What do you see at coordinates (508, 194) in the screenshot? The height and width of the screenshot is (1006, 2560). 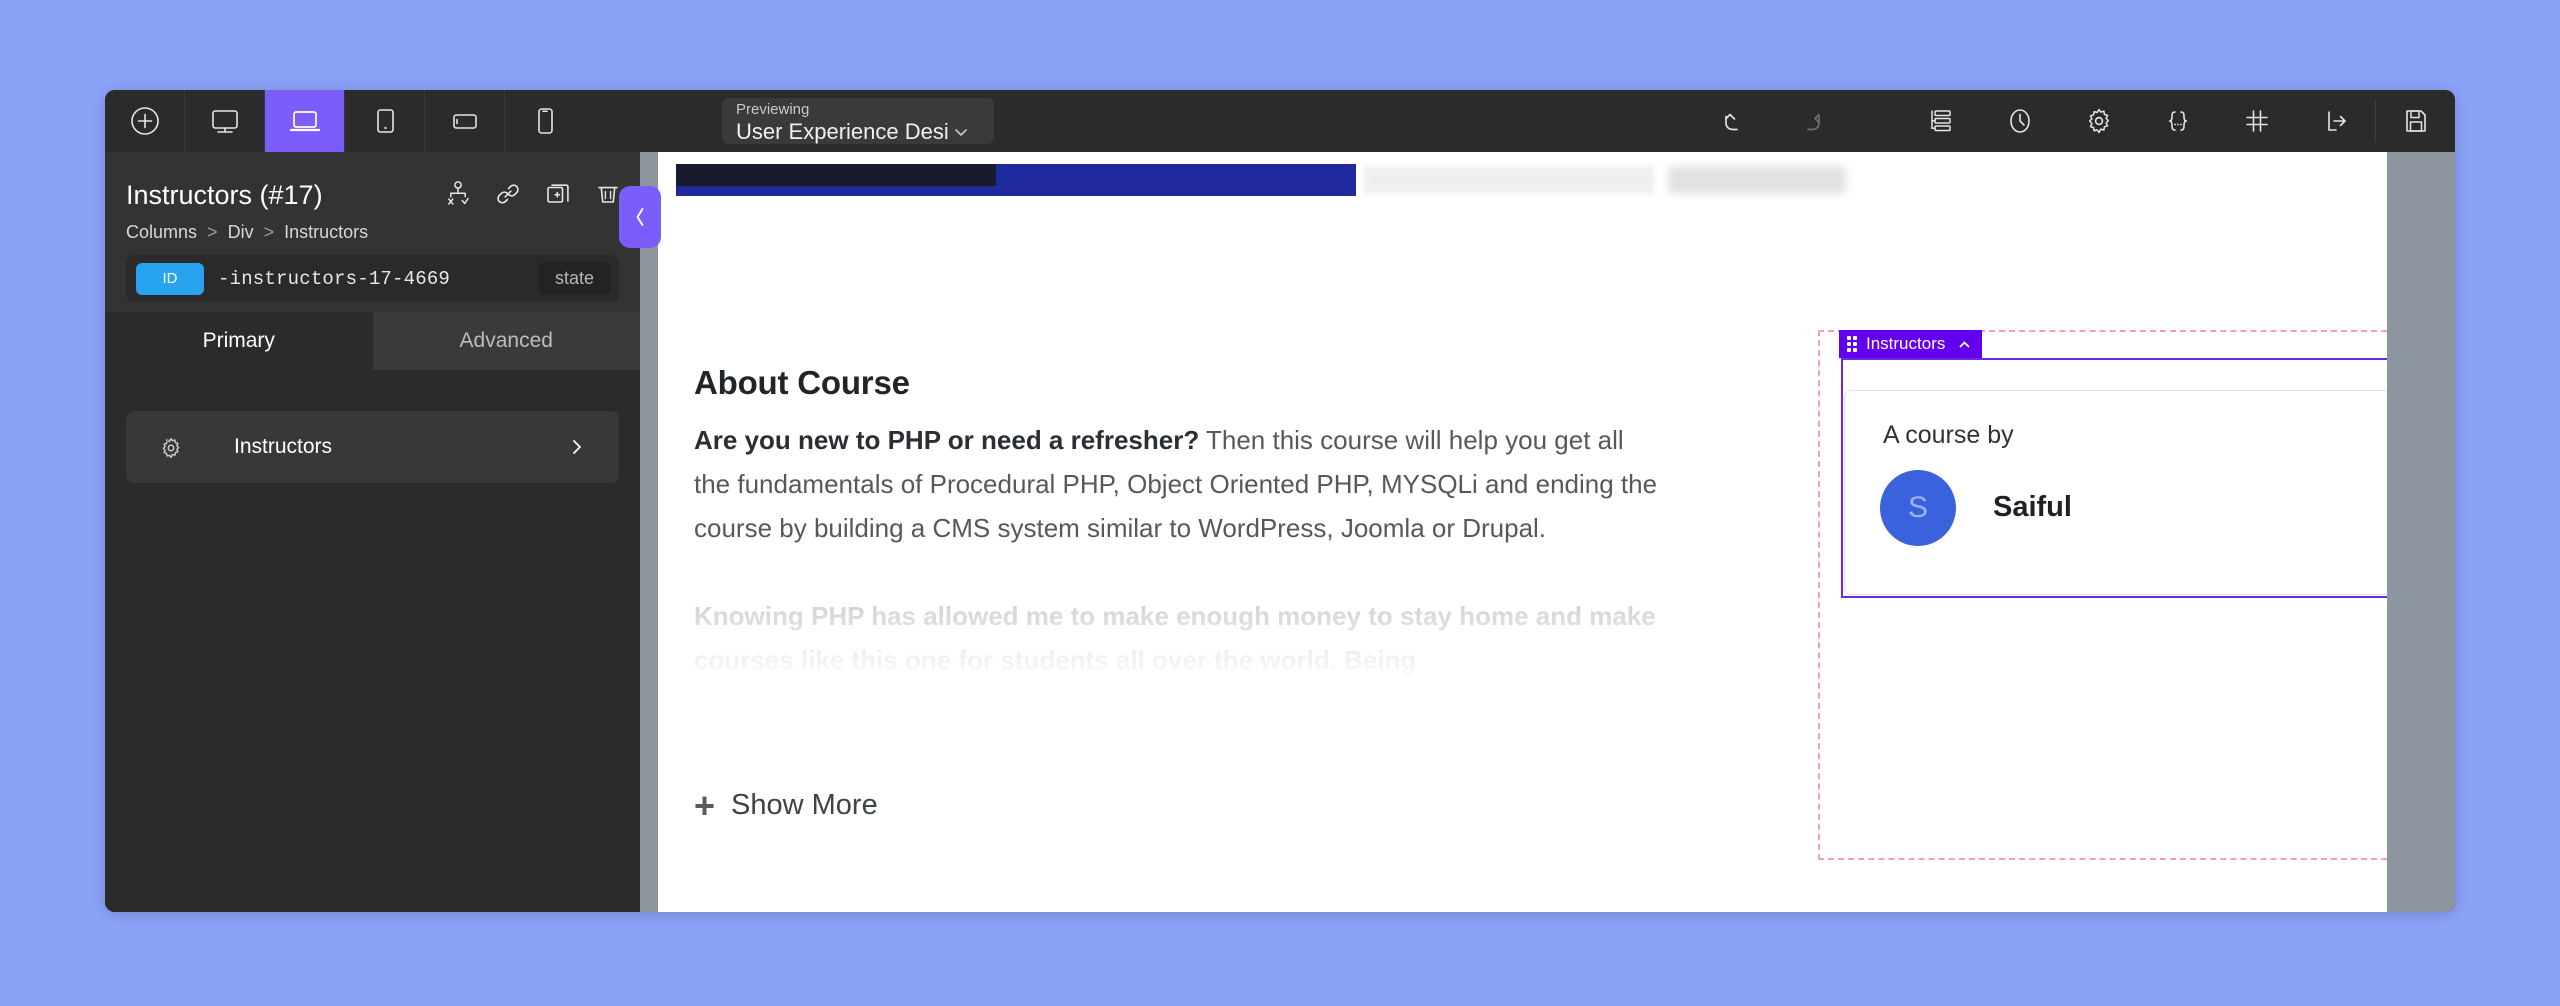 I see `link-icon` at bounding box center [508, 194].